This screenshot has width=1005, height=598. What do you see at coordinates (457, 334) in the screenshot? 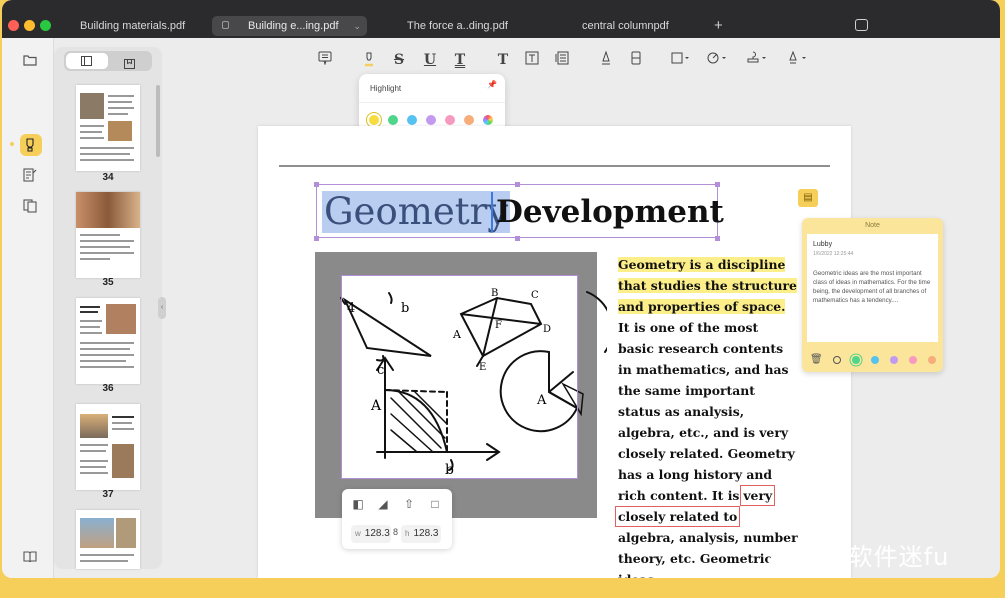
I see `svg-text: A` at bounding box center [457, 334].